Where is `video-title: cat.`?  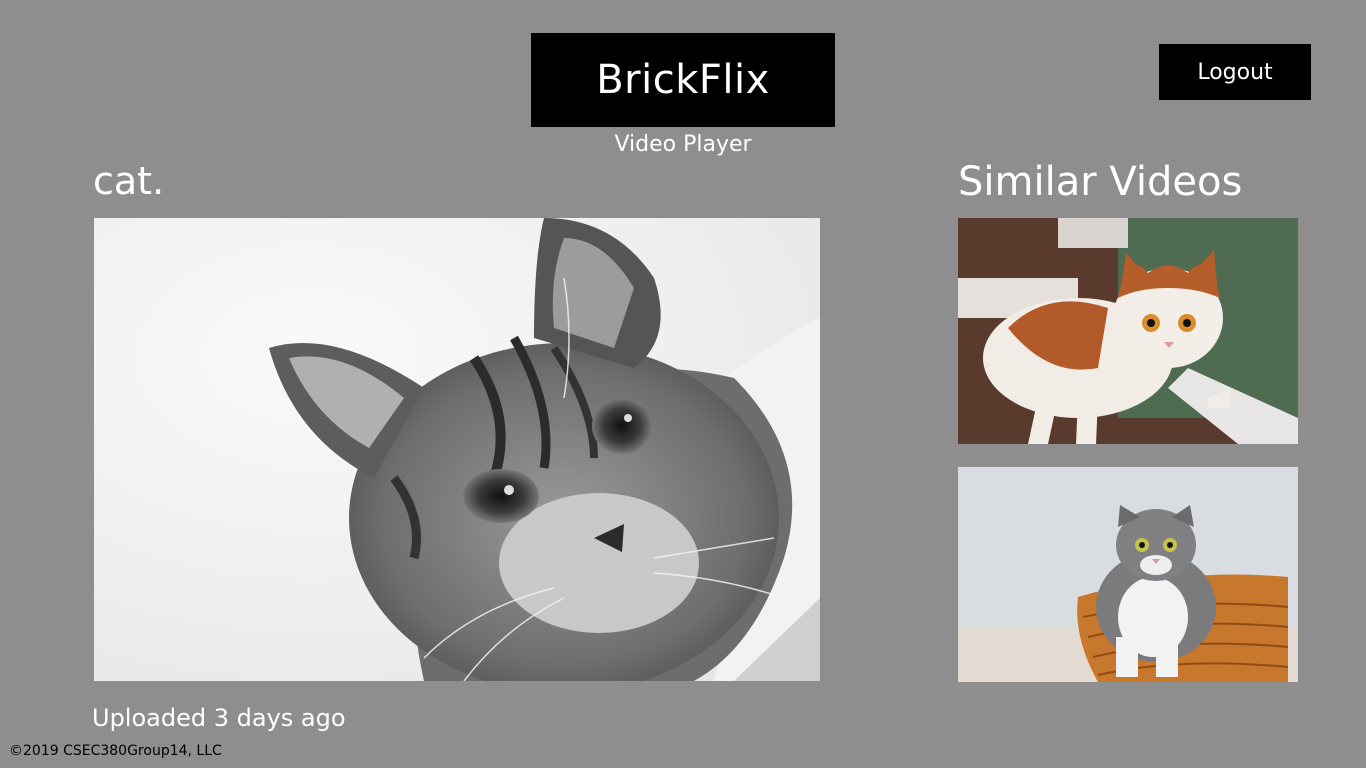
video-title: cat. is located at coordinates (129, 181).